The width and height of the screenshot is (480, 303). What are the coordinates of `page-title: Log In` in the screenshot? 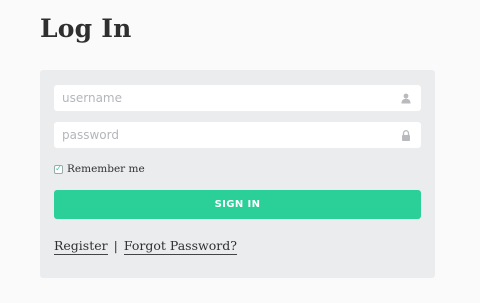 It's located at (86, 28).